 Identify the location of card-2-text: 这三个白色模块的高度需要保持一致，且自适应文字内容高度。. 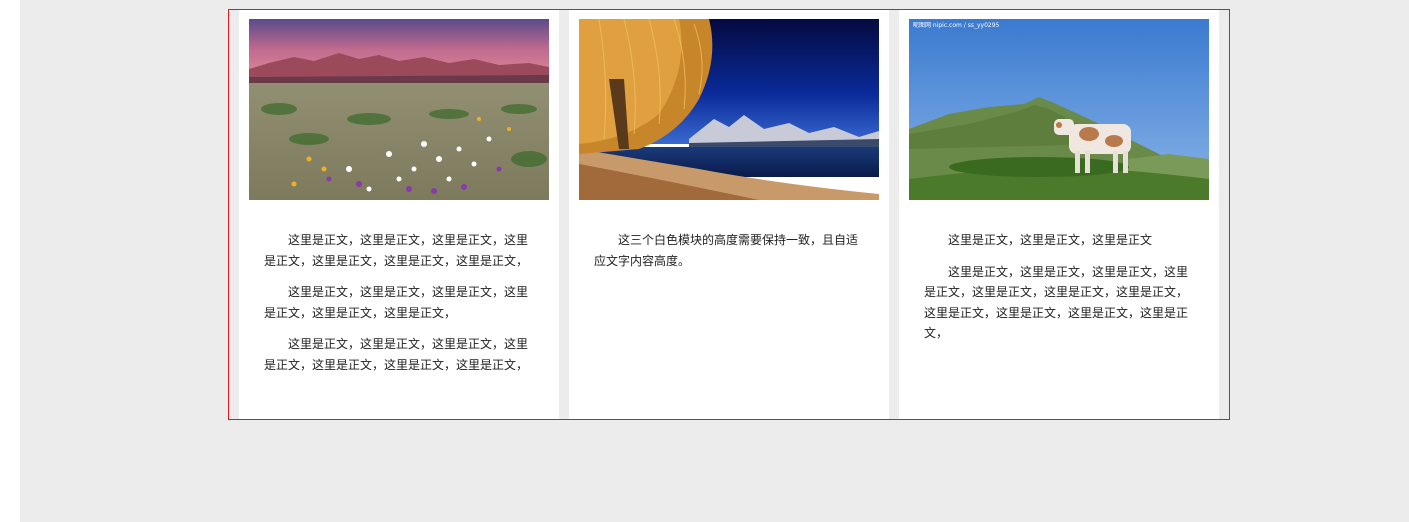
(729, 256).